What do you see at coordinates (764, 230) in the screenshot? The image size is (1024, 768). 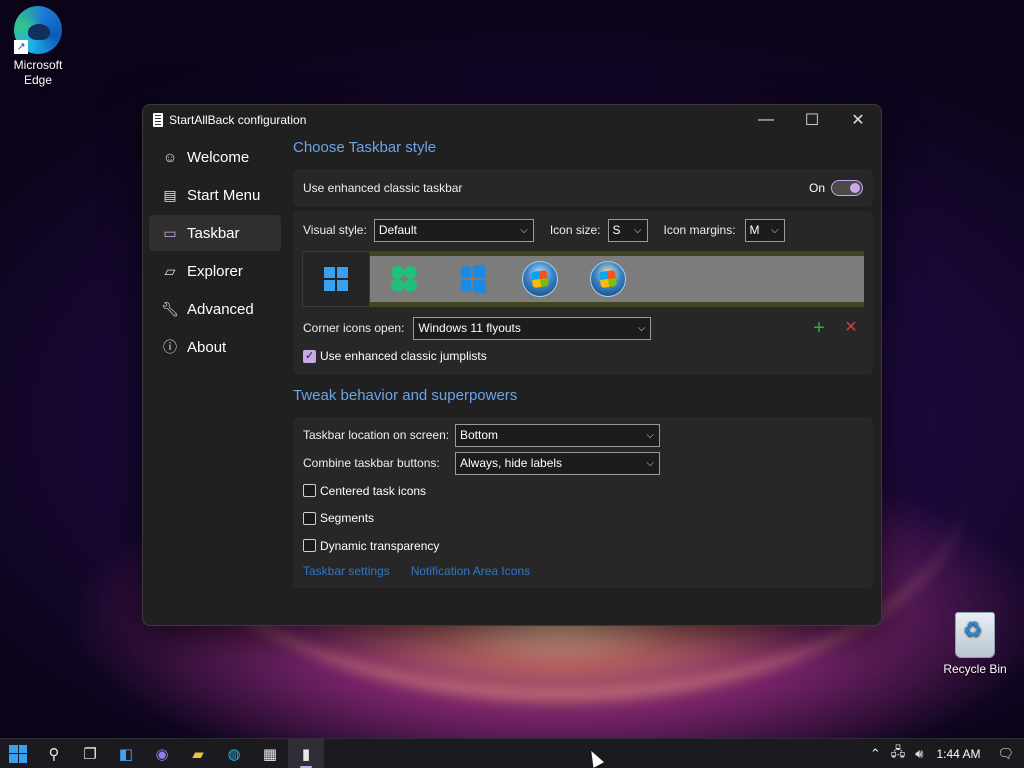 I see `icon-margins-select: M ⌵` at bounding box center [764, 230].